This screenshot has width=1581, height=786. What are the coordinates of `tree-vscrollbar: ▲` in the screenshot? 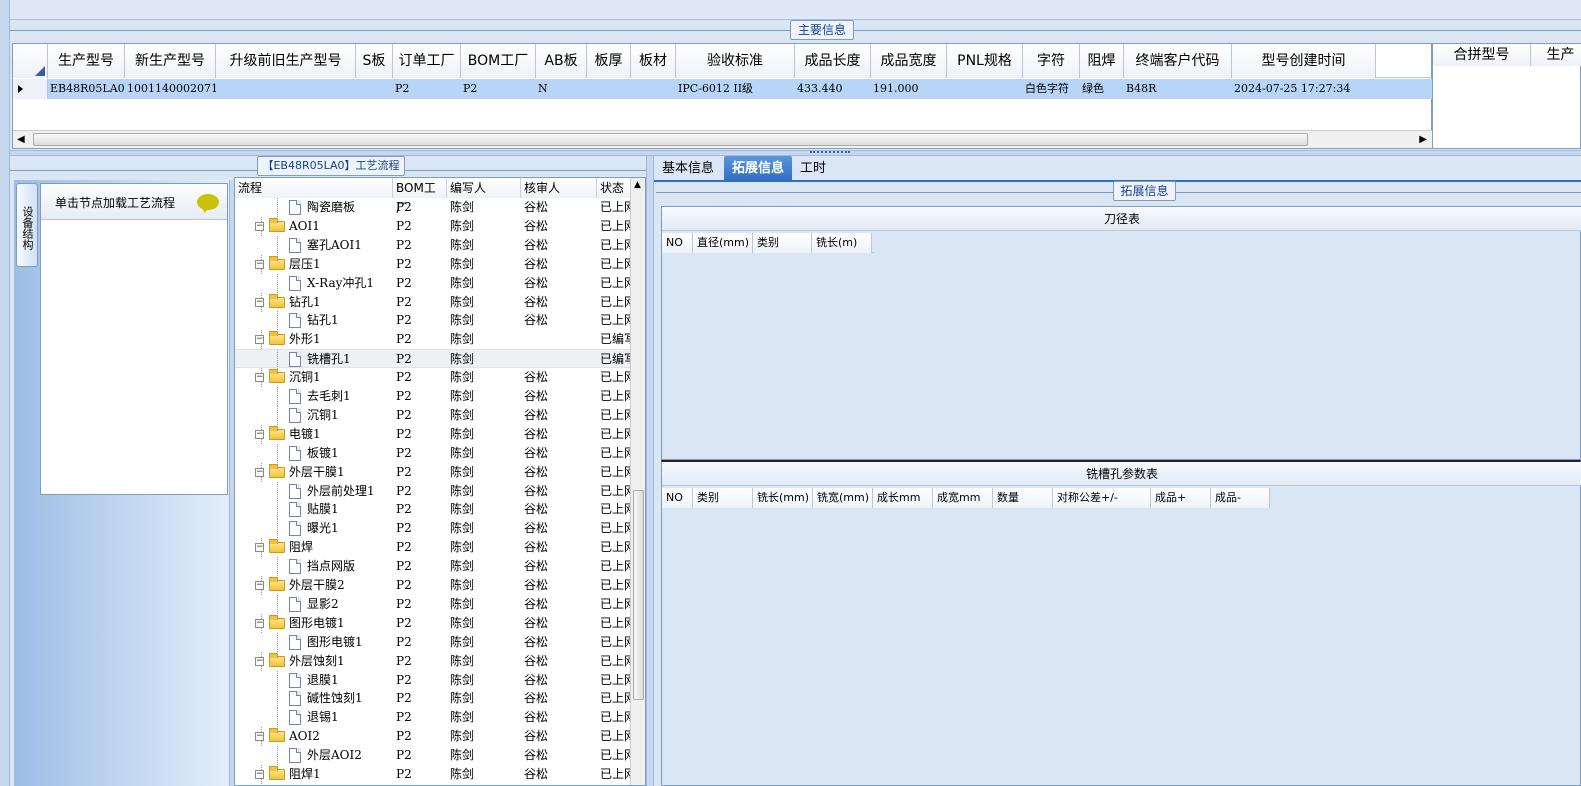 It's located at (637, 481).